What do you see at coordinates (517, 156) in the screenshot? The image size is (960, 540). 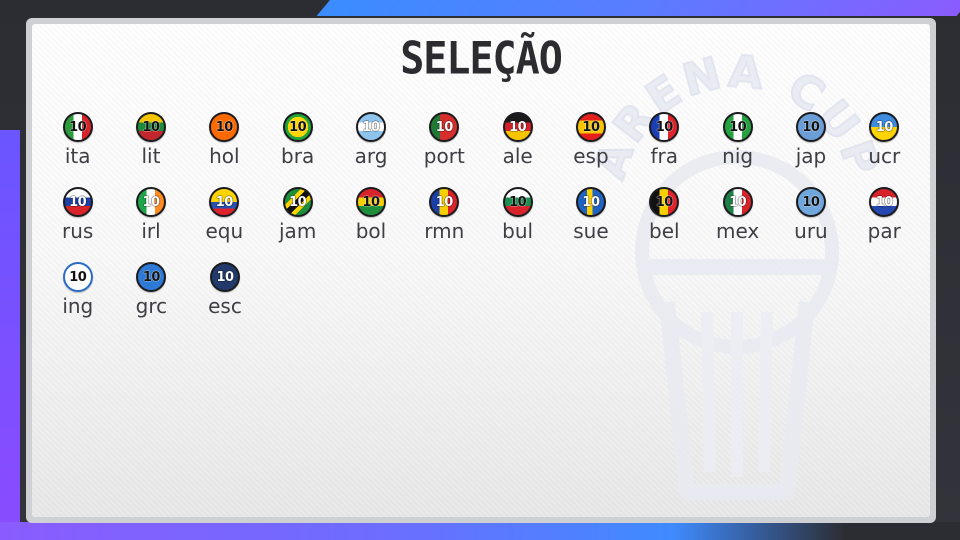 I see `team-label: ale` at bounding box center [517, 156].